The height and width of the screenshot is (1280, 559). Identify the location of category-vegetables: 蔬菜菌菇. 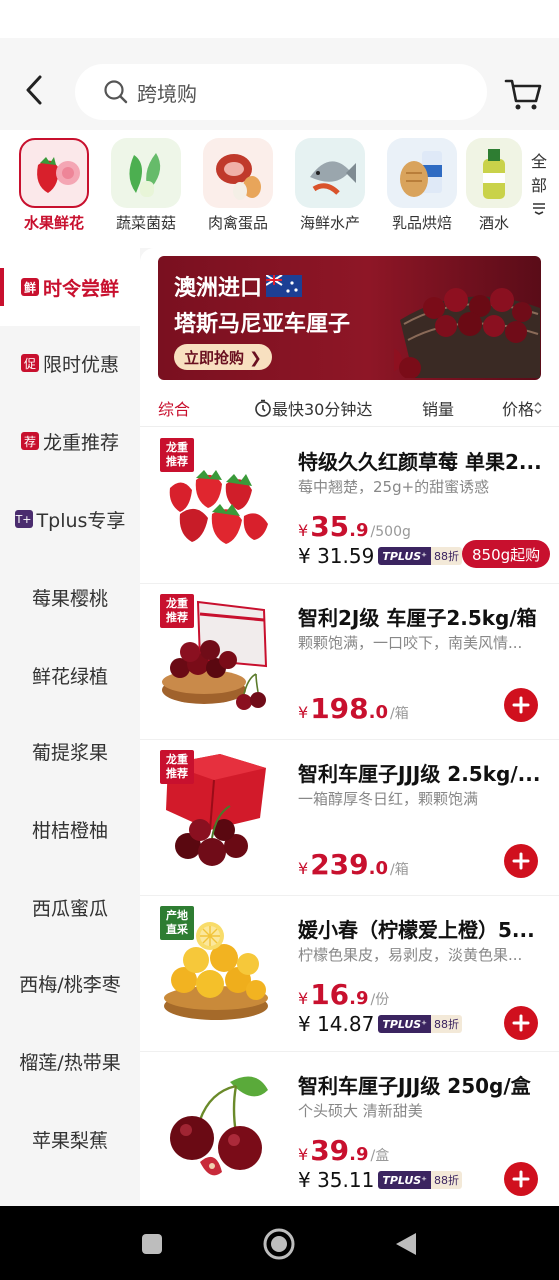
(146, 190).